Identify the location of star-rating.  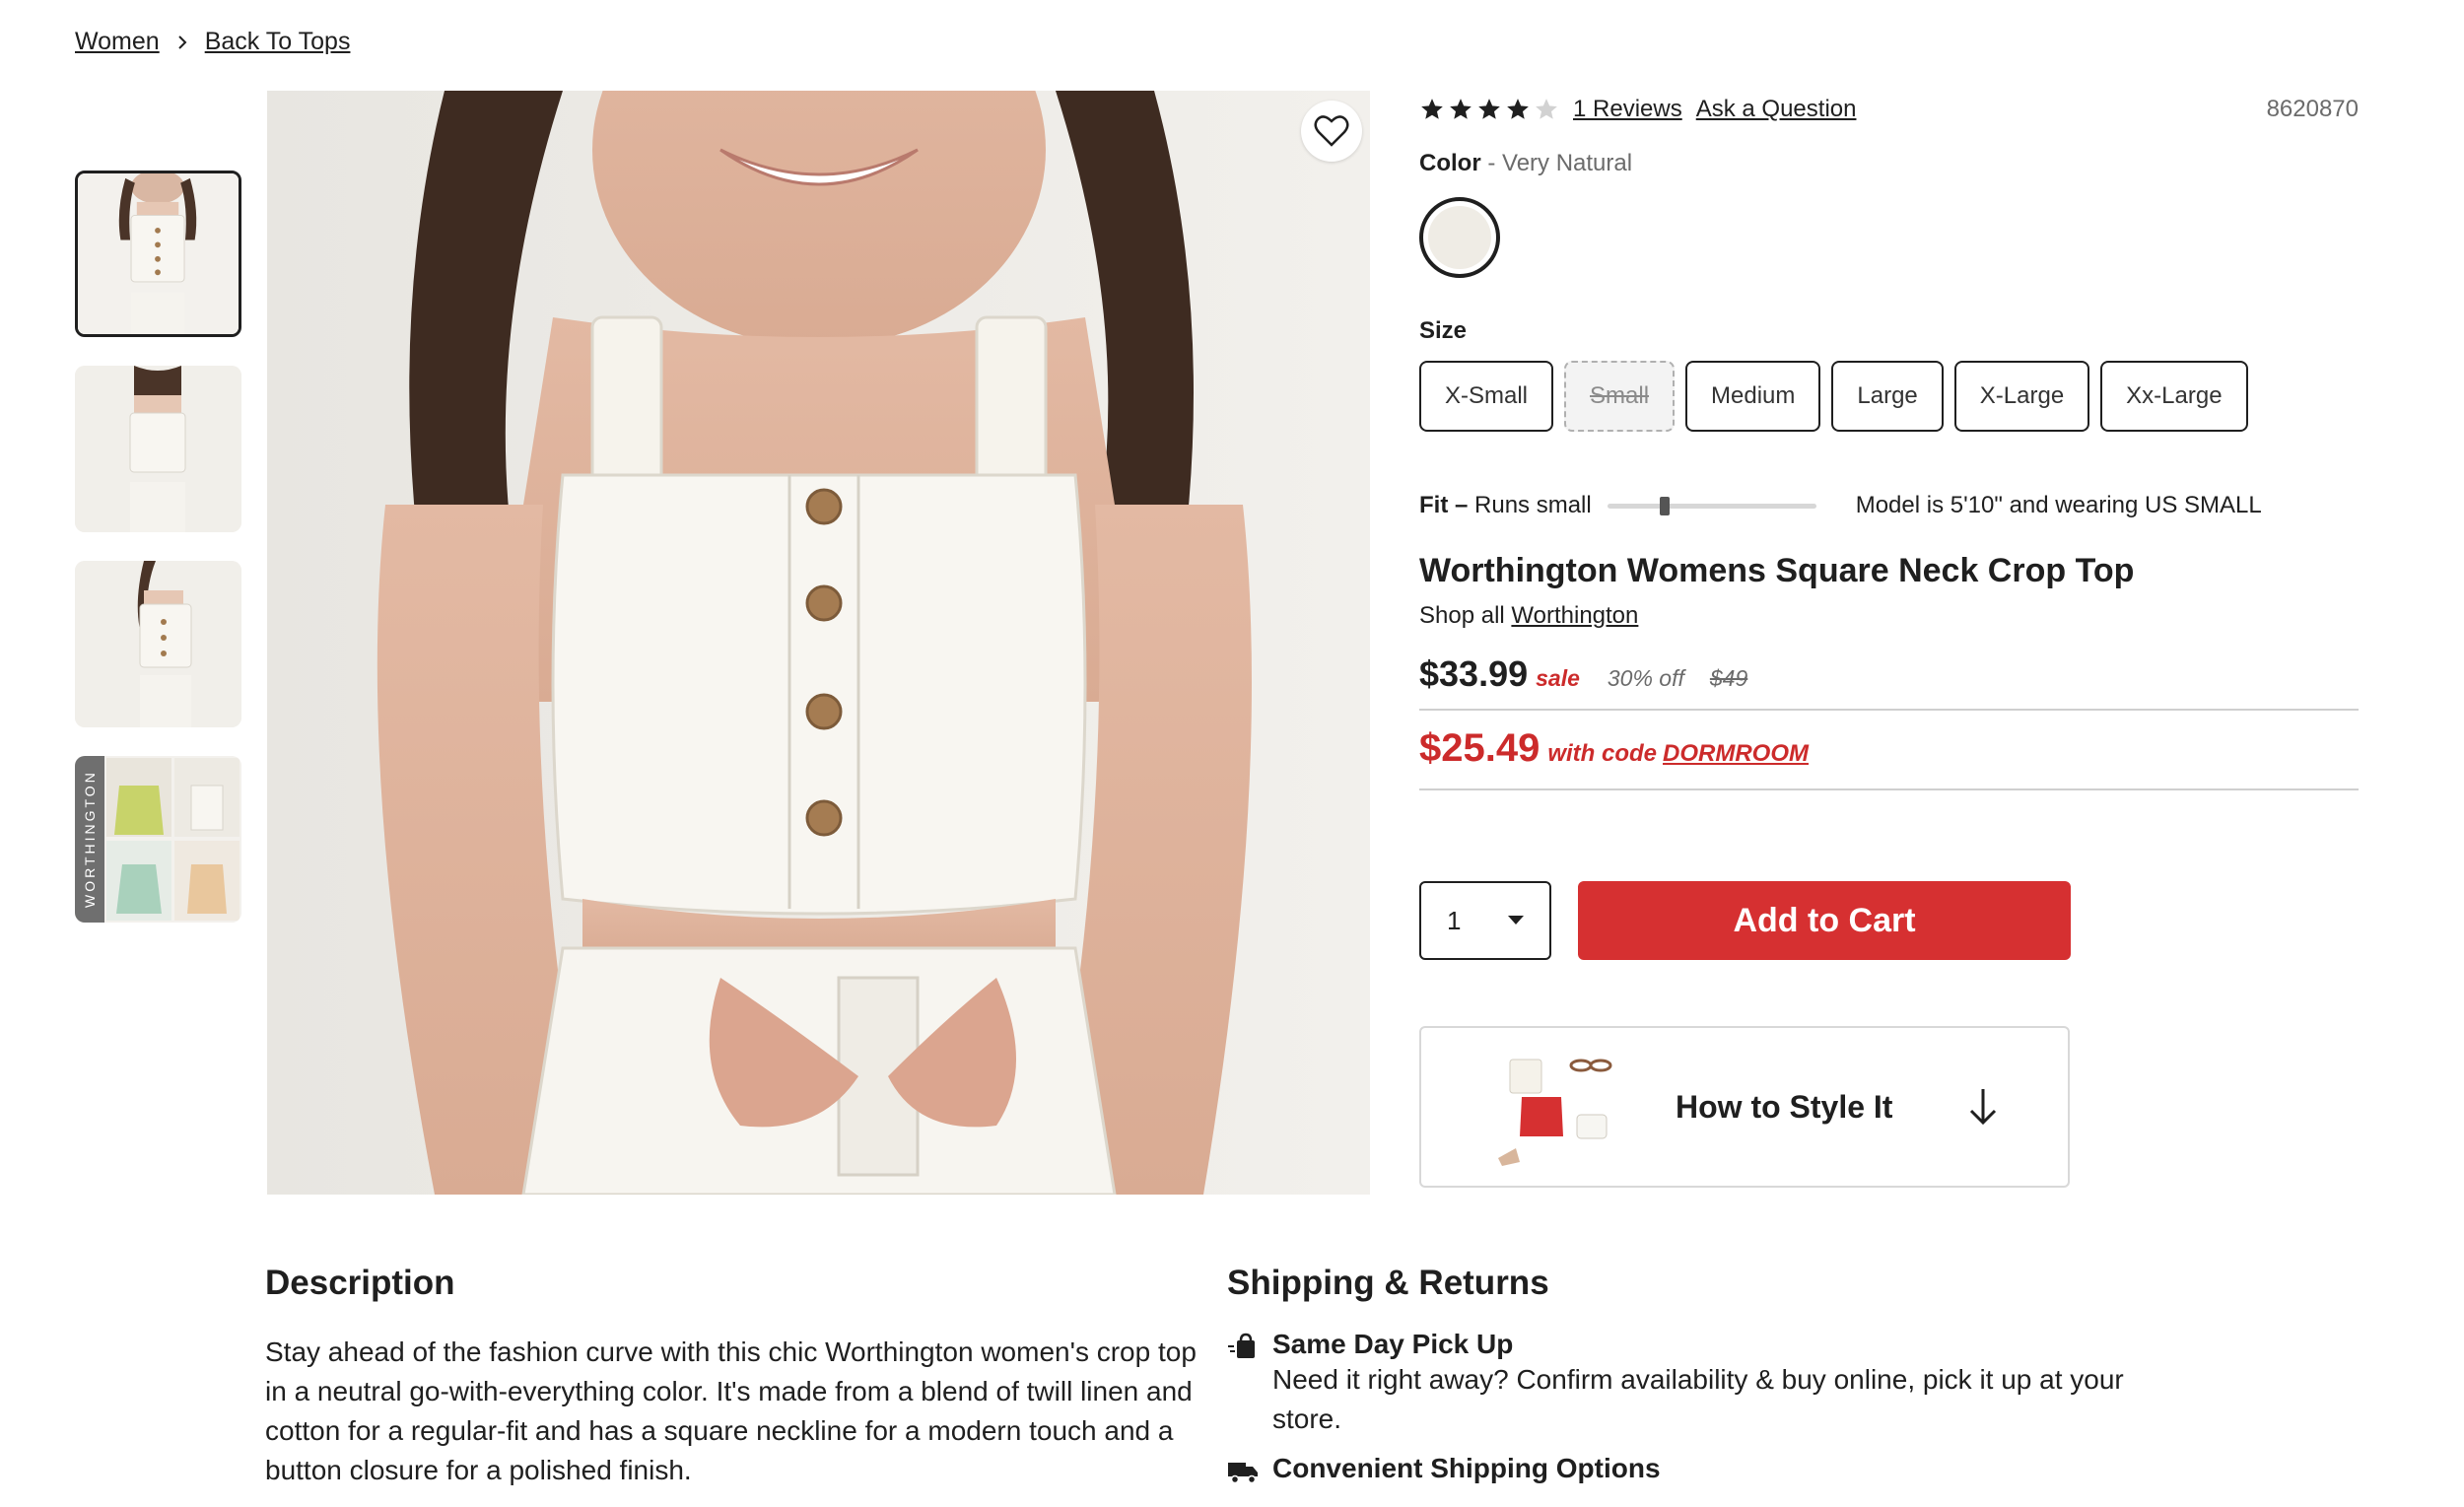
(1489, 109).